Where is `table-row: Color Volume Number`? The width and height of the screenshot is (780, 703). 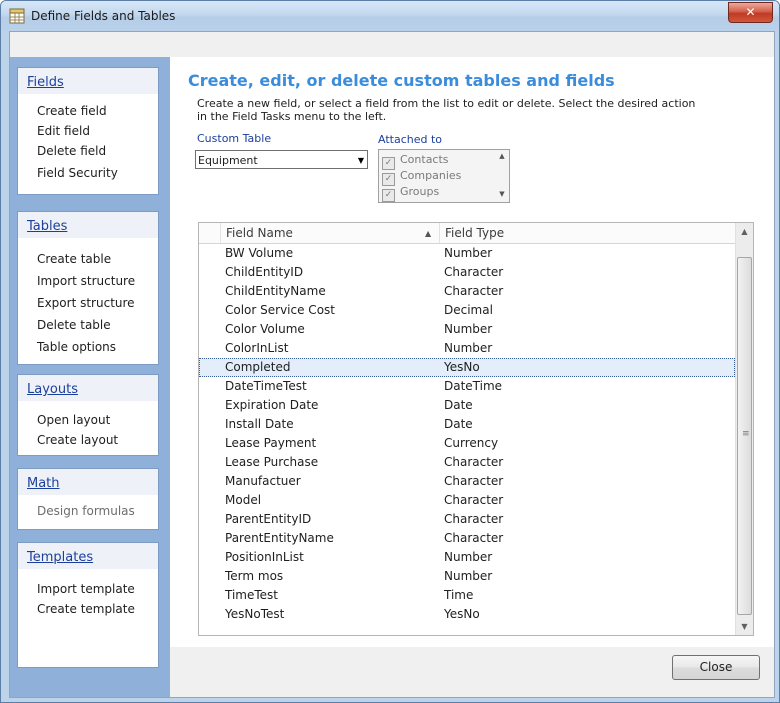 table-row: Color Volume Number is located at coordinates (467, 329).